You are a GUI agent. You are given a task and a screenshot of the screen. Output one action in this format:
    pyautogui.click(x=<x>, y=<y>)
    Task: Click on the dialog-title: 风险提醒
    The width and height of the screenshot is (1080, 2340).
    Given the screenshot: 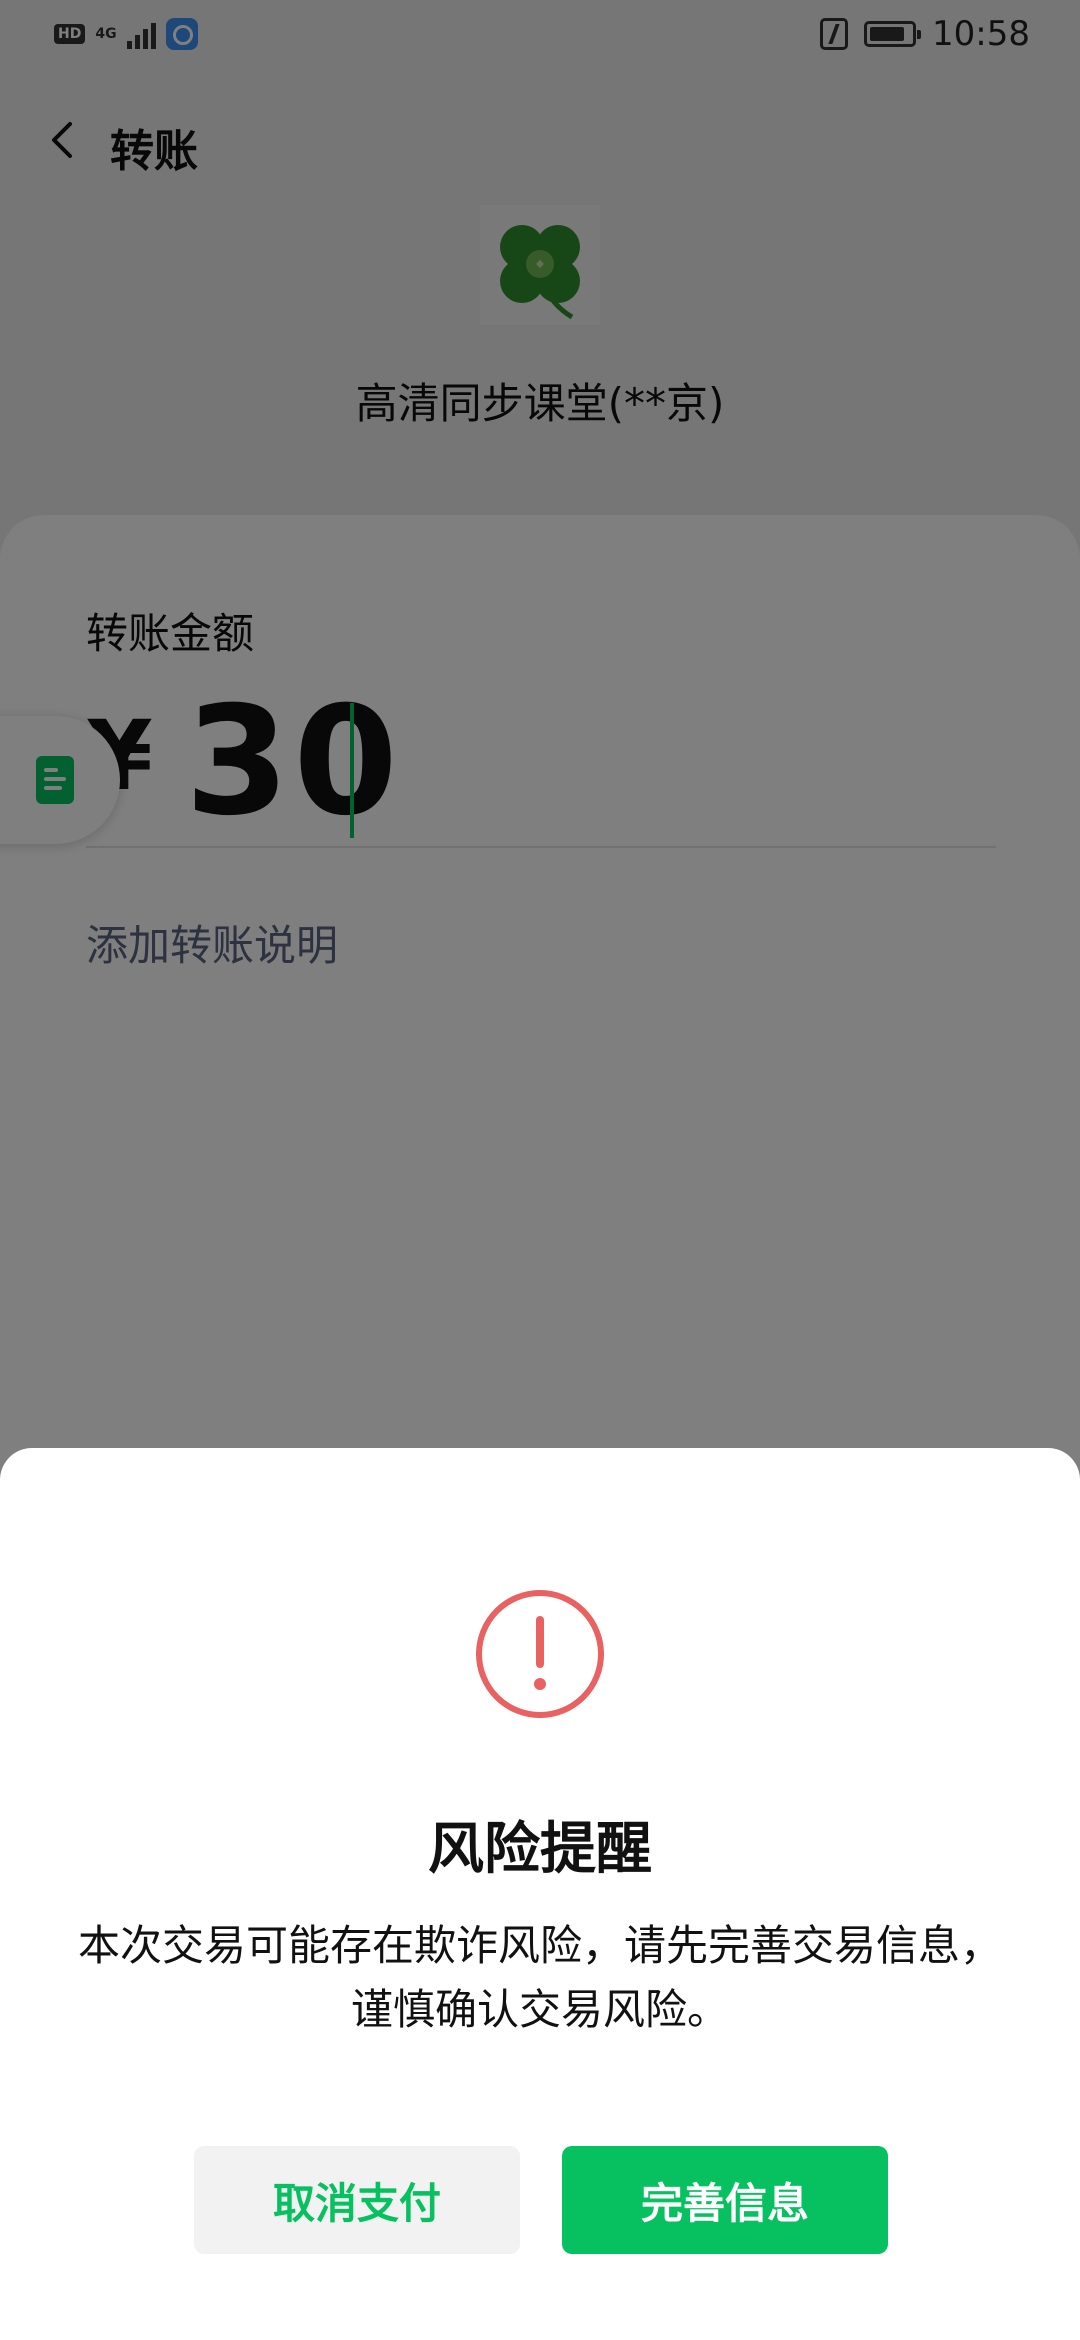 What is the action you would take?
    pyautogui.click(x=540, y=1849)
    